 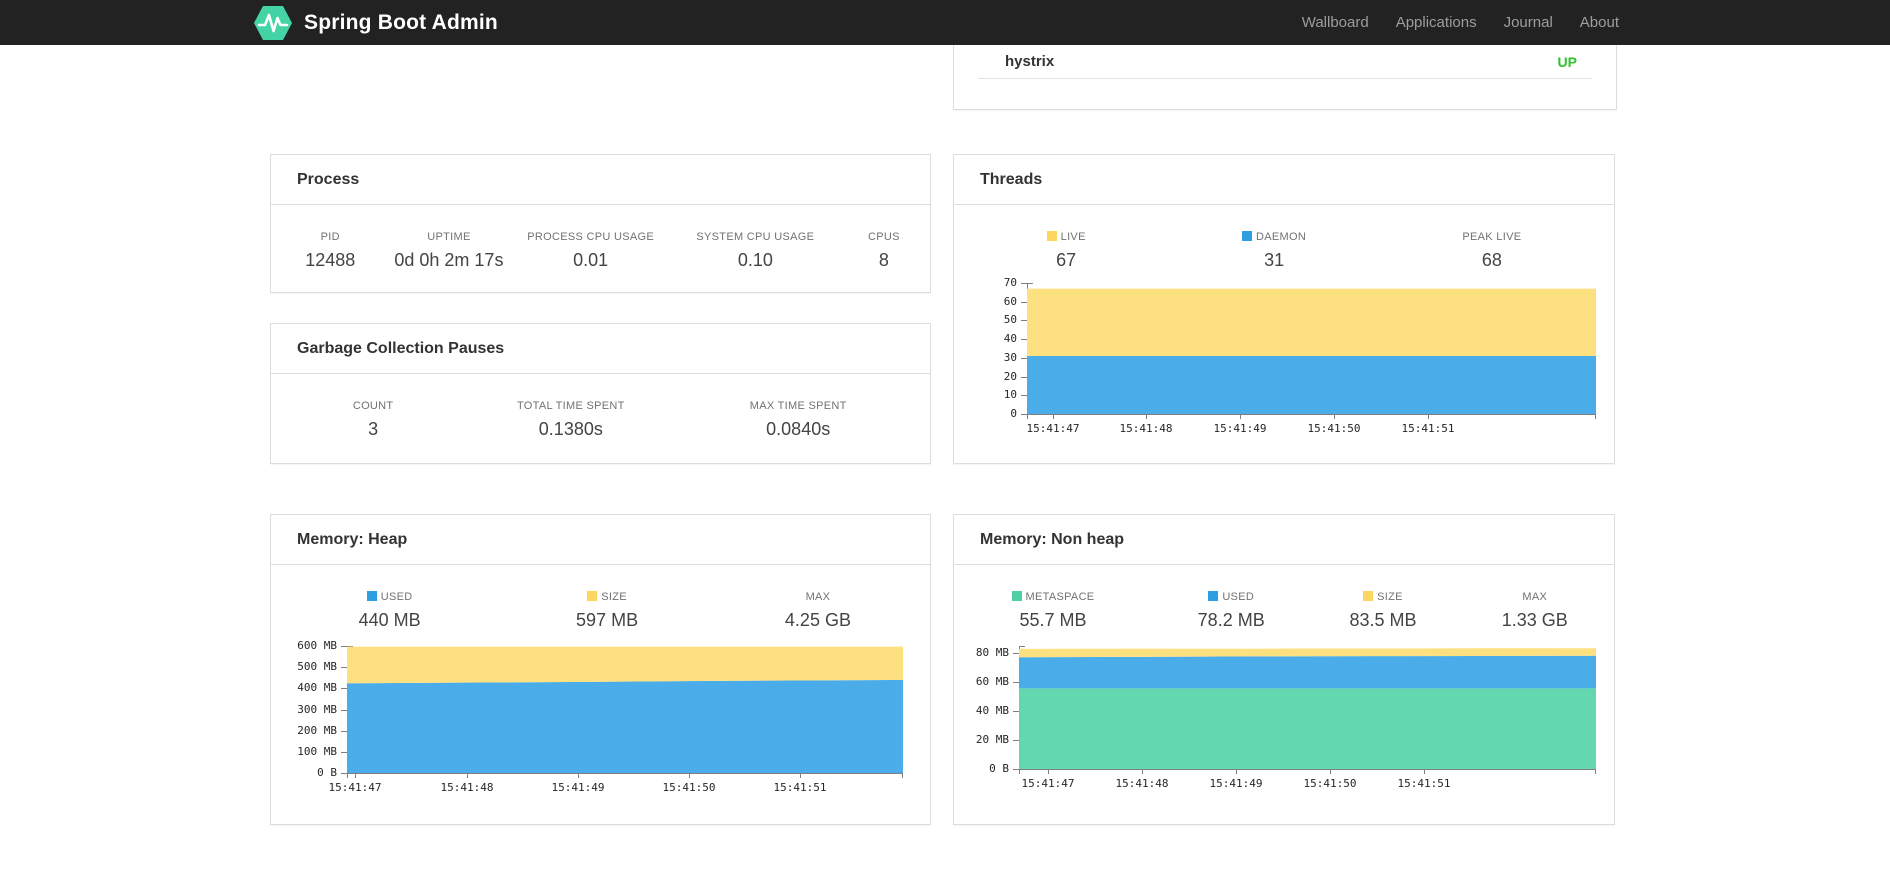 I want to click on stat-value: 3, so click(x=373, y=429).